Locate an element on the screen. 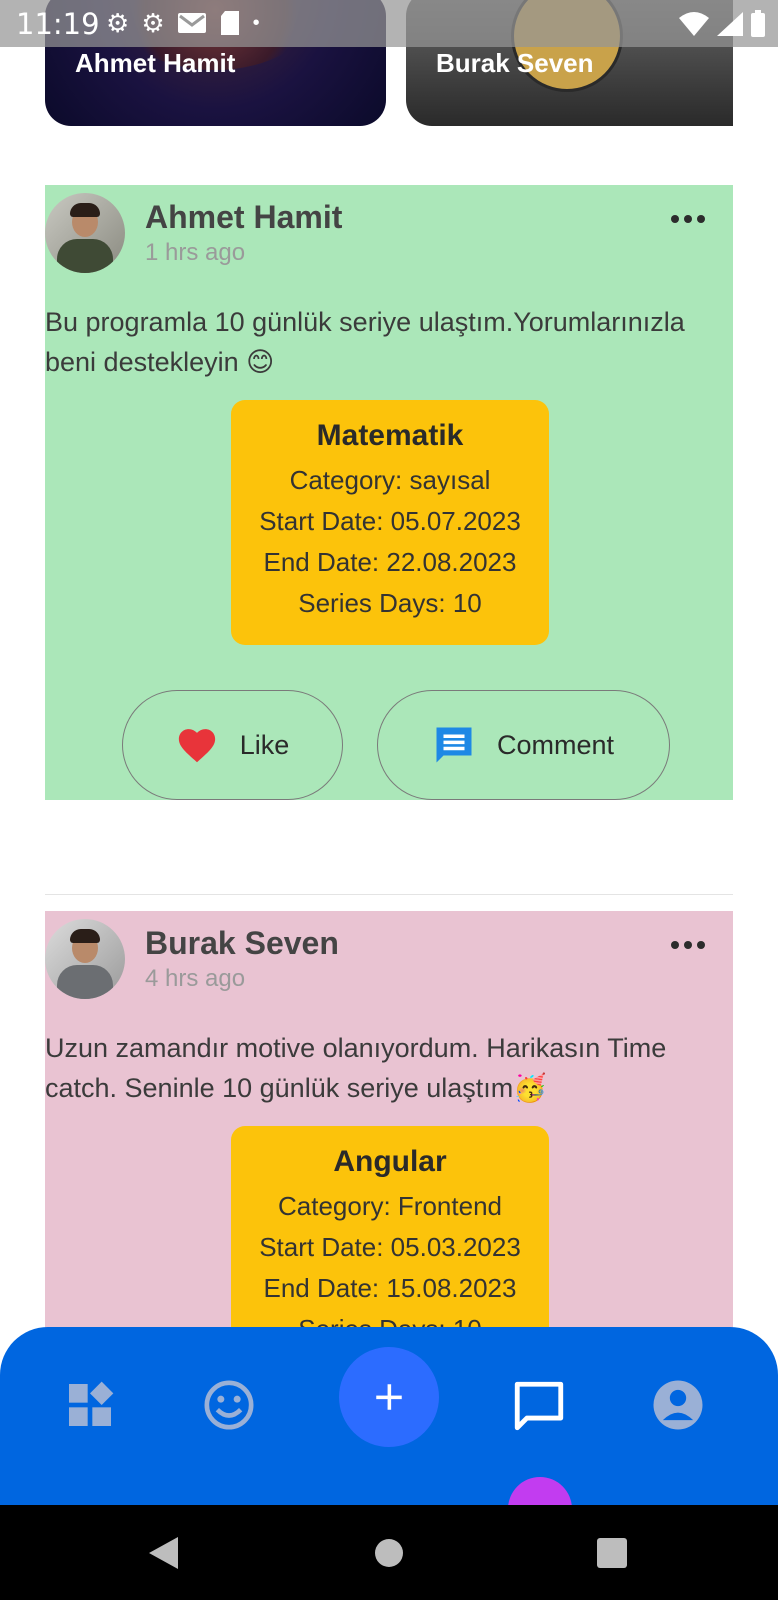 The height and width of the screenshot is (1600, 778). challenge-start-date: Start Date: 05.03.2023 is located at coordinates (390, 1247).